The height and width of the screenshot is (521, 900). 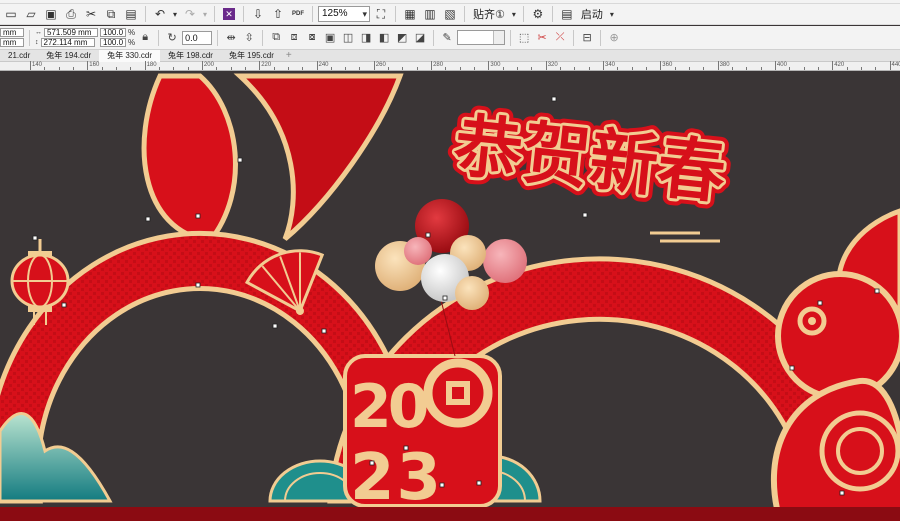 What do you see at coordinates (667, 65) in the screenshot?
I see `ruler-tick-label: 360` at bounding box center [667, 65].